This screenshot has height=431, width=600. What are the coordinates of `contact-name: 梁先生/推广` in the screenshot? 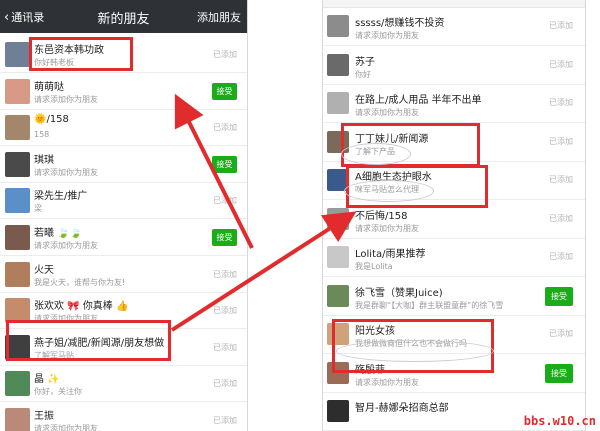 It's located at (61, 197).